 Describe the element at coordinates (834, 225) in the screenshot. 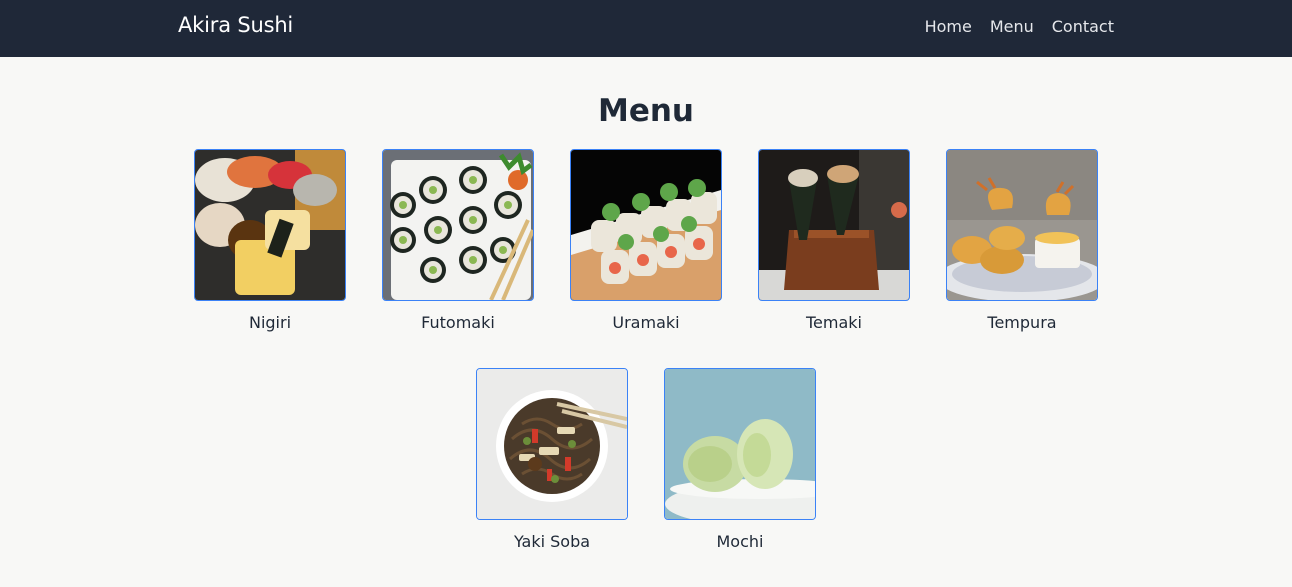

I see `temaki-image` at that location.